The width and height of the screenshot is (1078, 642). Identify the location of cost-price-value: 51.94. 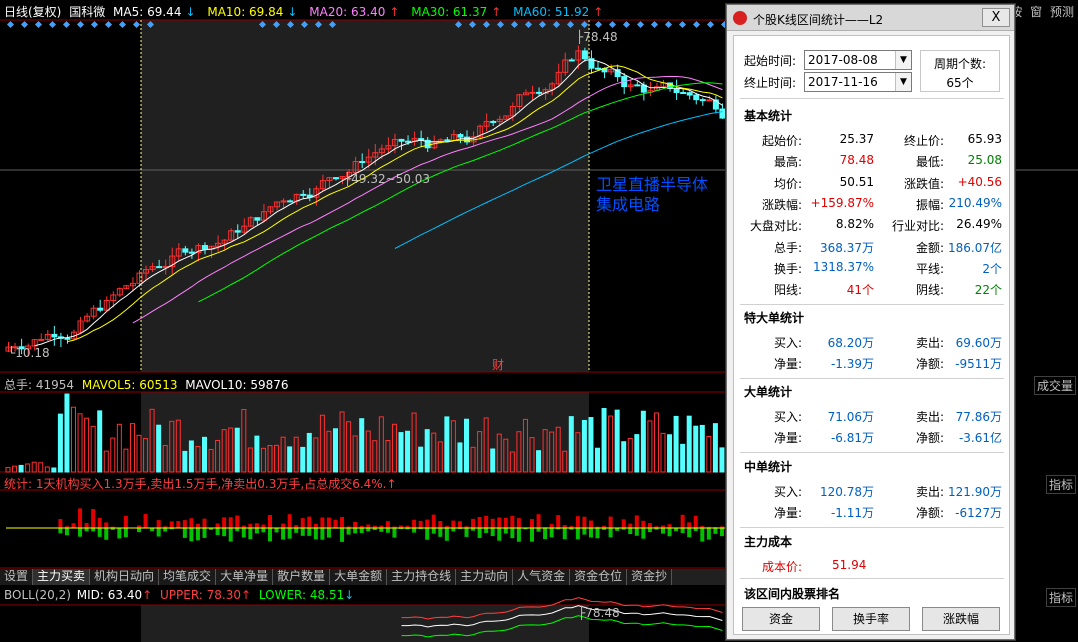
(849, 565).